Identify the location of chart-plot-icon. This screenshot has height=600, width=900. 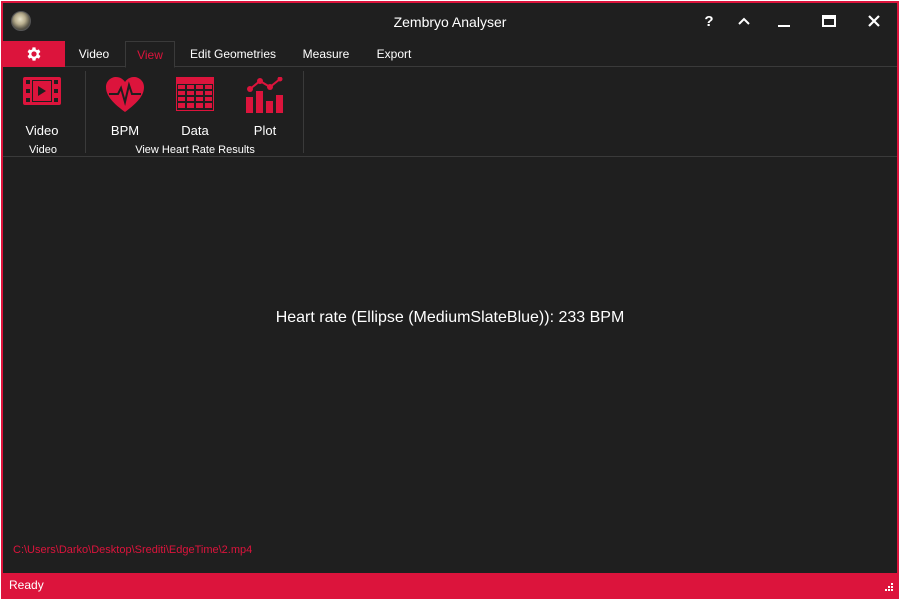
(264, 95).